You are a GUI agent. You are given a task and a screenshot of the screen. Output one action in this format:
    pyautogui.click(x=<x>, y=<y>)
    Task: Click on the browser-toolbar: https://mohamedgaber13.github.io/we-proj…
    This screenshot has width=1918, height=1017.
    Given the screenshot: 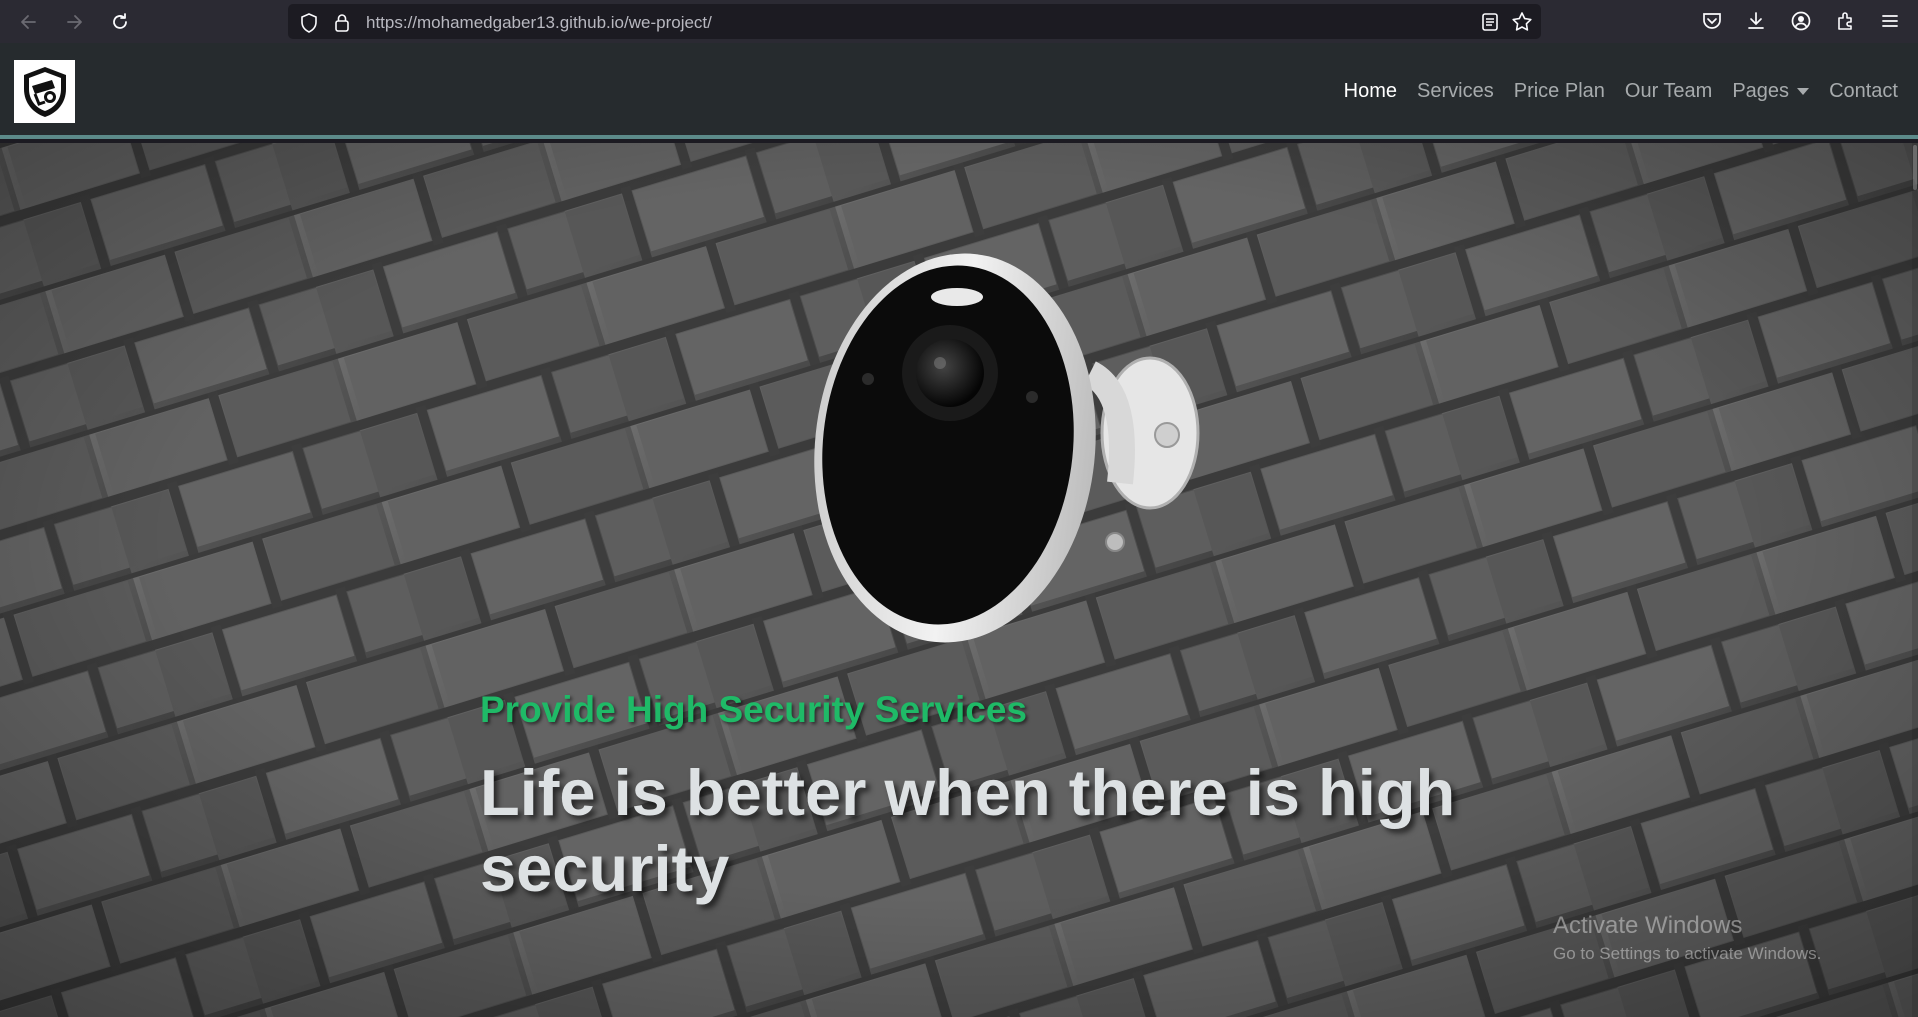 What is the action you would take?
    pyautogui.click(x=959, y=21)
    